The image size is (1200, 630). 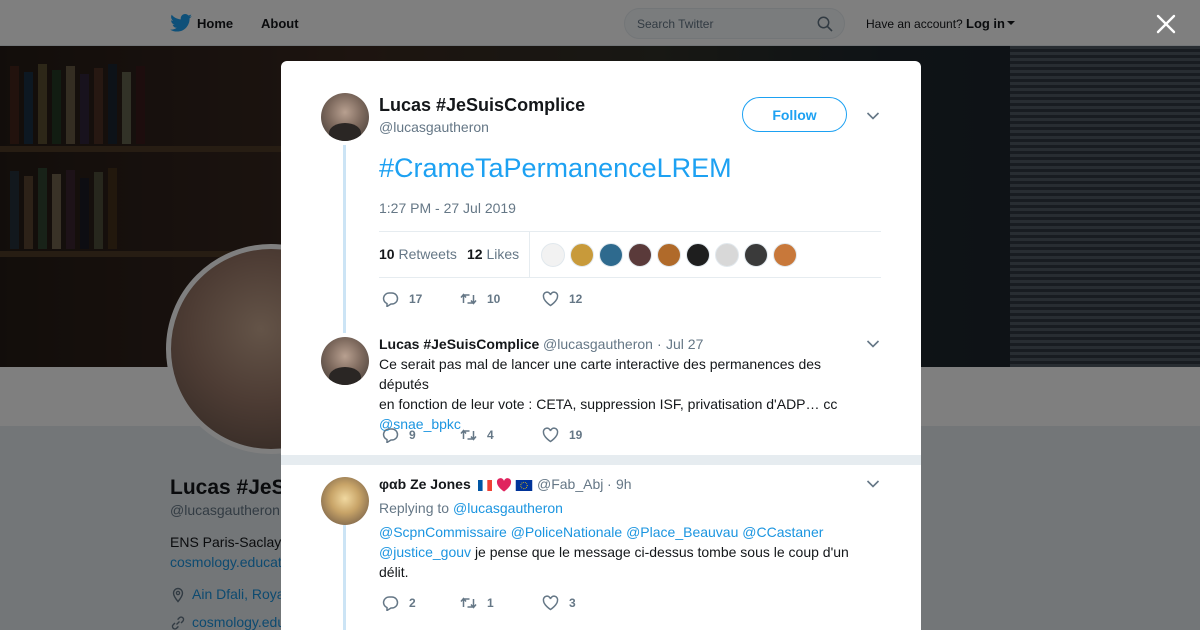 I want to click on replies-separator, so click(x=601, y=460).